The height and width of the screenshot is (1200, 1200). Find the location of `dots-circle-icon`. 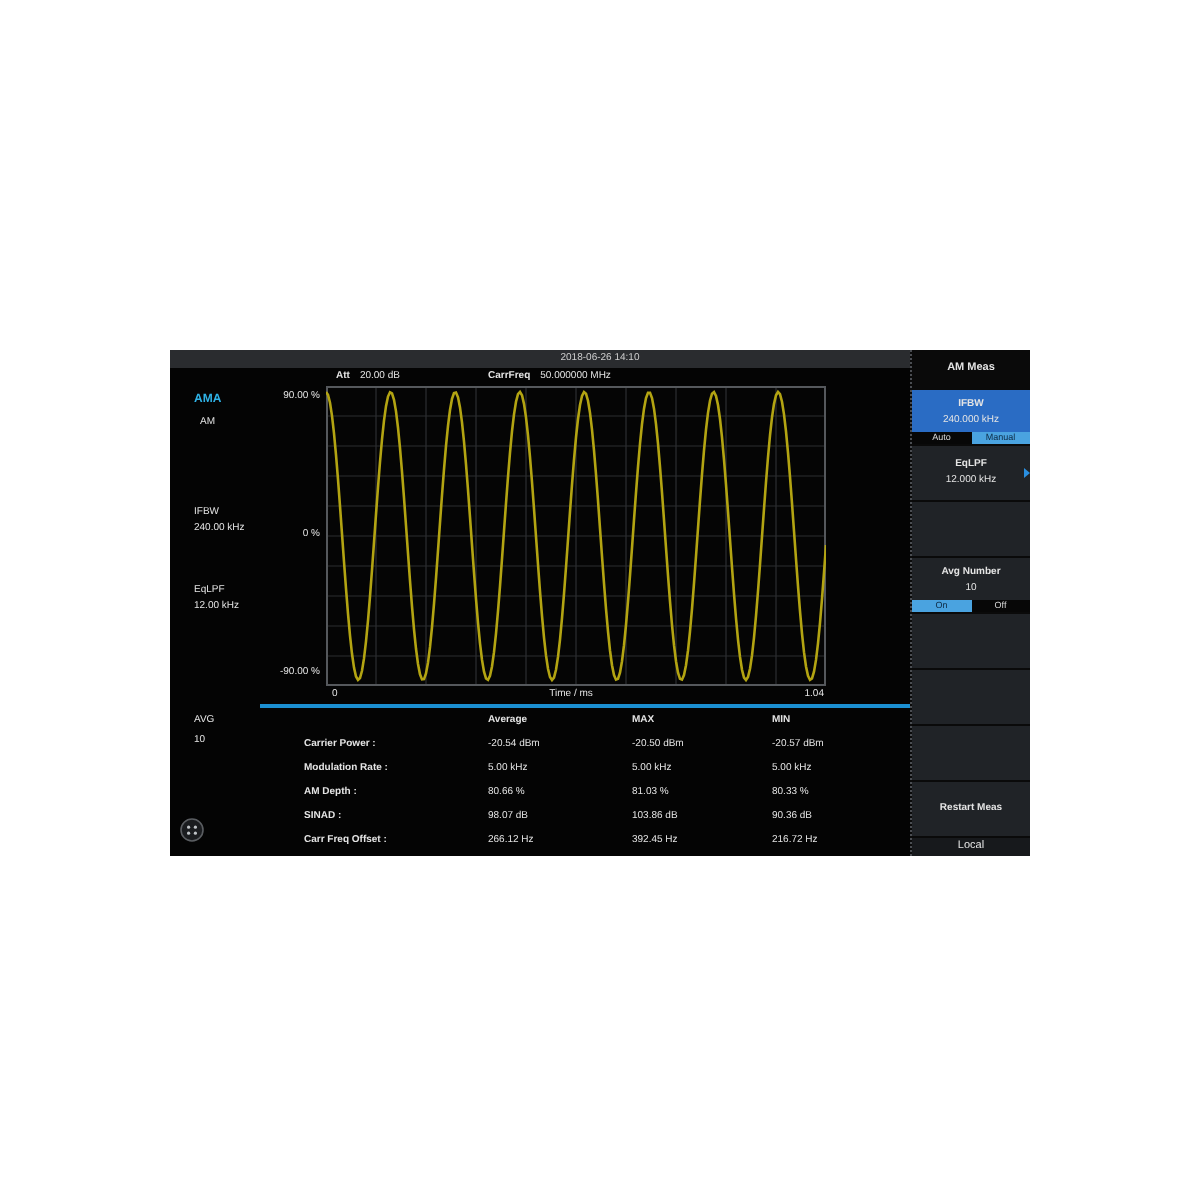

dots-circle-icon is located at coordinates (192, 830).